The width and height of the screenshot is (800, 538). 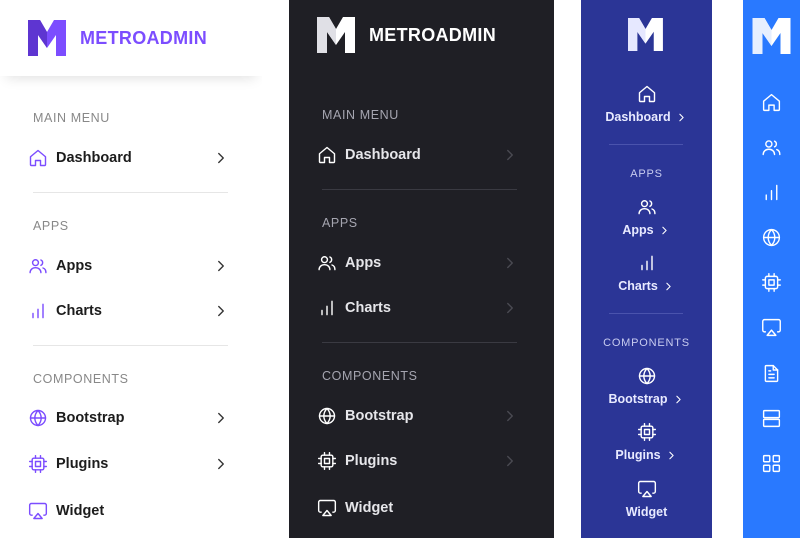 What do you see at coordinates (432, 34) in the screenshot?
I see `brand-name: METROADMIN` at bounding box center [432, 34].